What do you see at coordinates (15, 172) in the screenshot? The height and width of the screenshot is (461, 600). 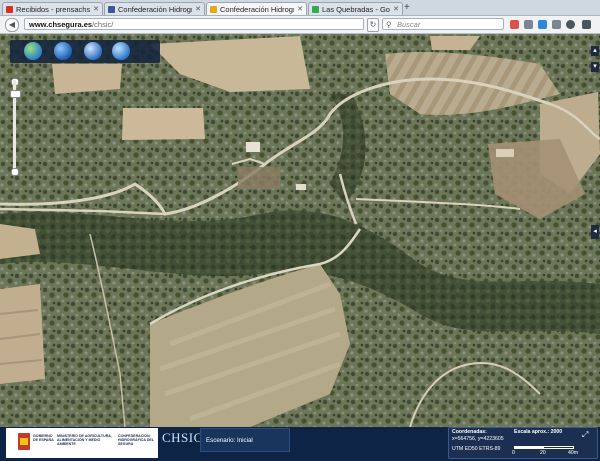 I see `zoom-out-button` at bounding box center [15, 172].